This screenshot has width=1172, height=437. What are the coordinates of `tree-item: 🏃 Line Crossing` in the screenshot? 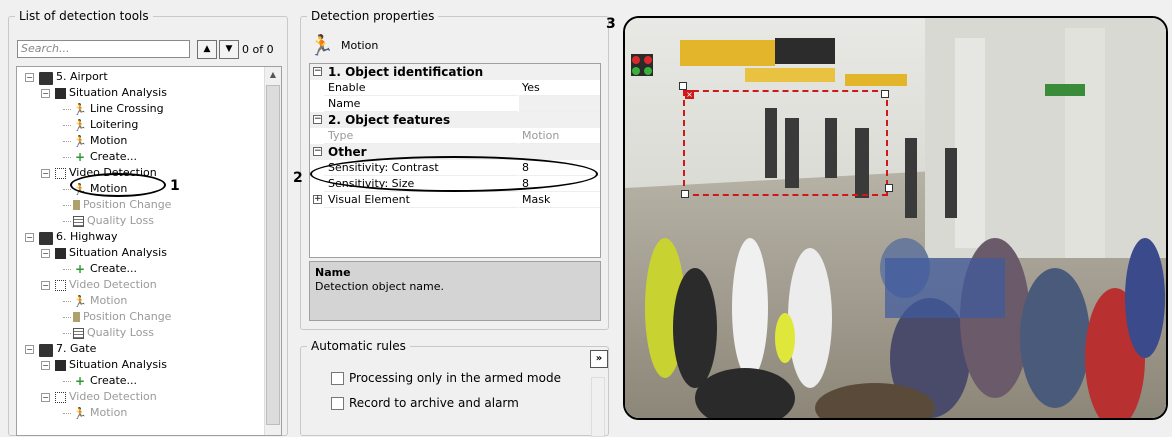 It's located at (118, 109).